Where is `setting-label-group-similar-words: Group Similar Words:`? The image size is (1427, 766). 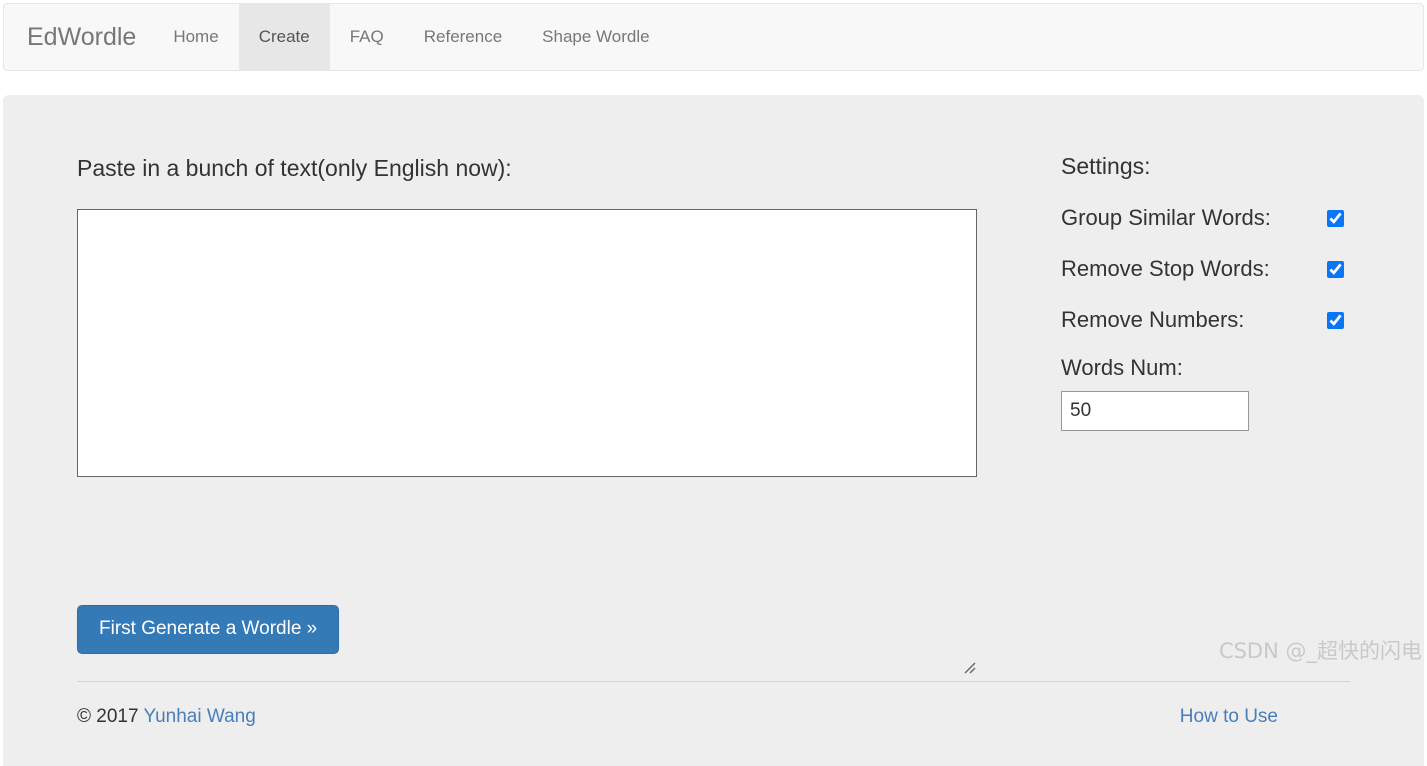 setting-label-group-similar-words: Group Similar Words: is located at coordinates (1166, 217).